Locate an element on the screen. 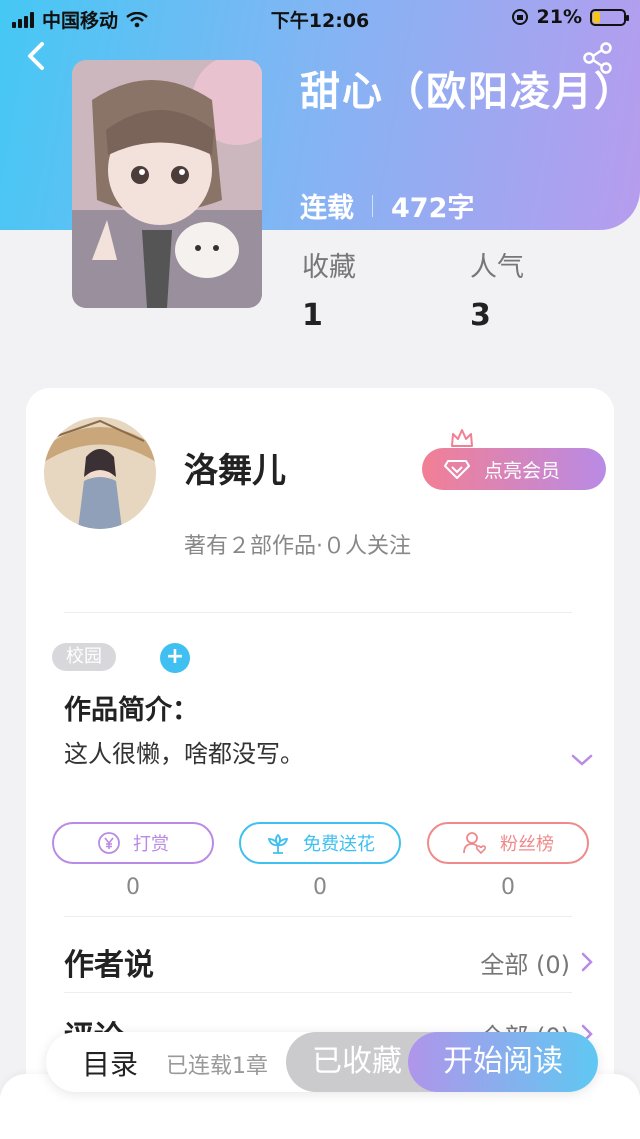 The height and width of the screenshot is (1139, 640). tip-count: 0 is located at coordinates (133, 887).